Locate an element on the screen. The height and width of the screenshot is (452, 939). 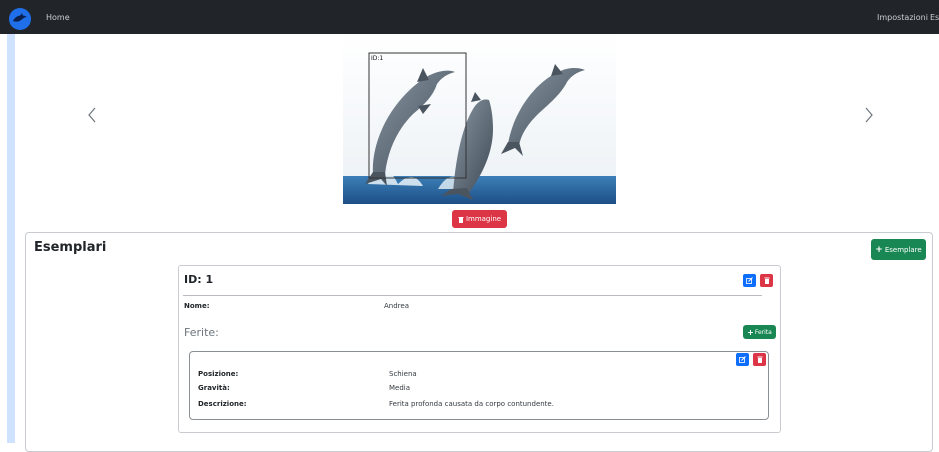
carousel-next-button is located at coordinates (869, 115).